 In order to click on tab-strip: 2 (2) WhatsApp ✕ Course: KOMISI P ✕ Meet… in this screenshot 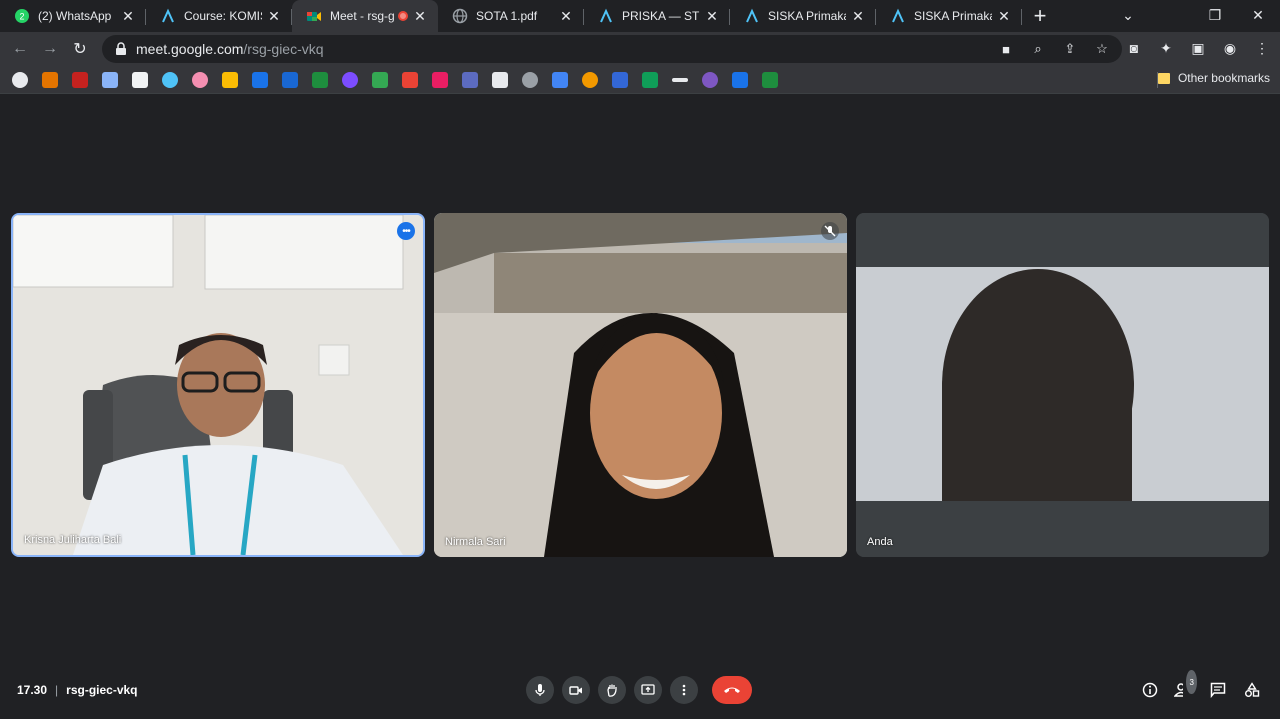, I will do `click(640, 16)`.